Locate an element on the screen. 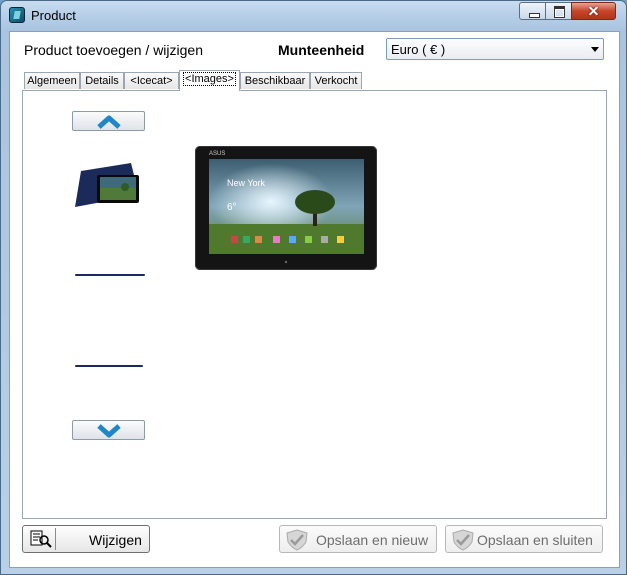 This screenshot has height=575, width=627. edit-icon-area is located at coordinates (40, 539).